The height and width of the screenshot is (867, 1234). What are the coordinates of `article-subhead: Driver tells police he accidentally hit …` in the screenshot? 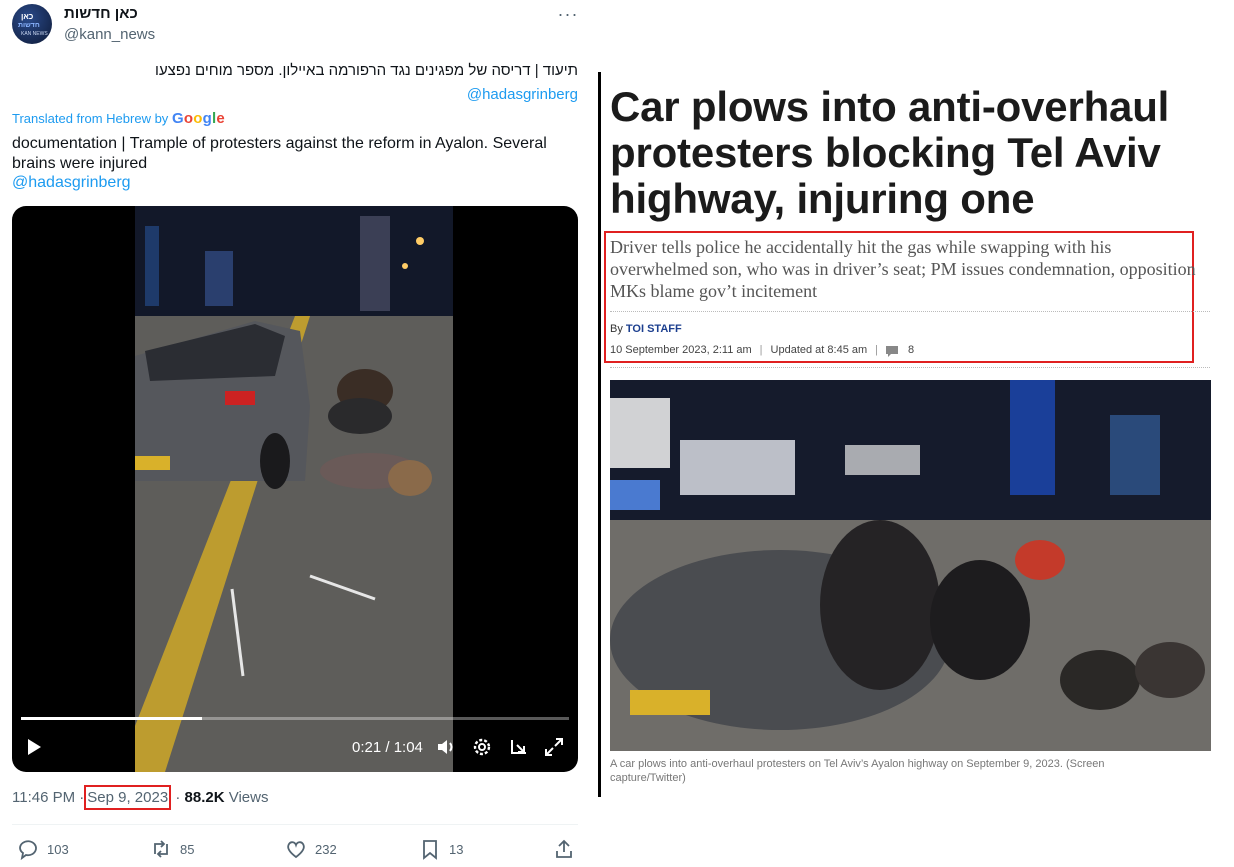 It's located at (903, 269).